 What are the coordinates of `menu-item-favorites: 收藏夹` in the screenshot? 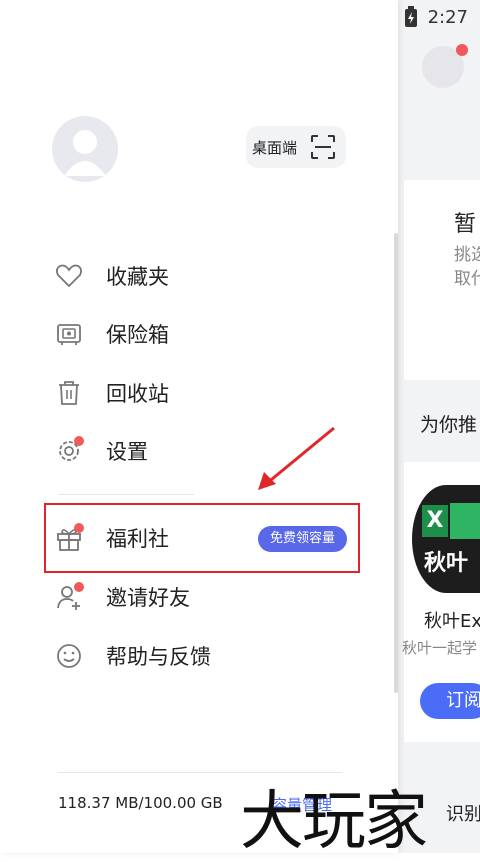 It's located at (207, 276).